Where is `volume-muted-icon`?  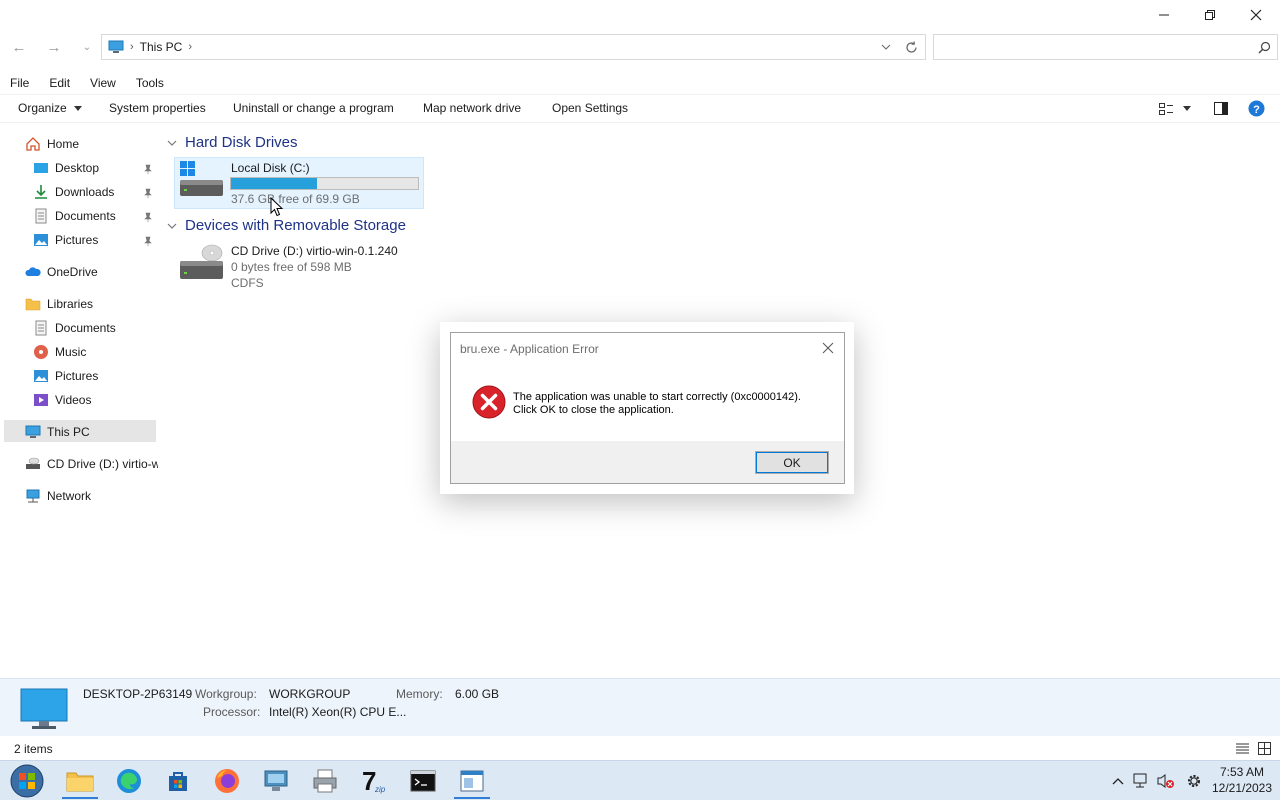 volume-muted-icon is located at coordinates (1165, 781).